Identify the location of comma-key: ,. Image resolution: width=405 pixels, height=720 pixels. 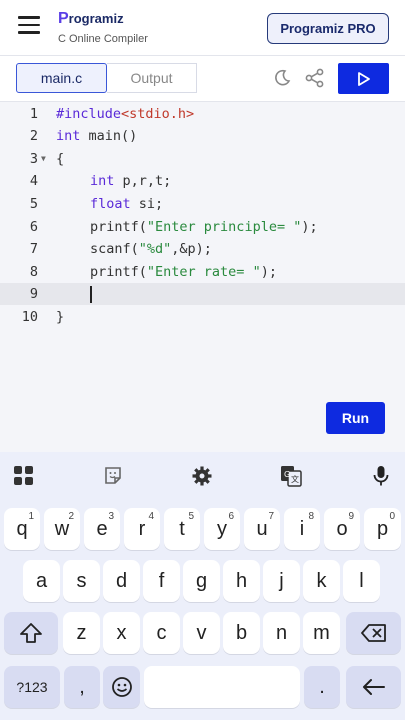
(82, 687).